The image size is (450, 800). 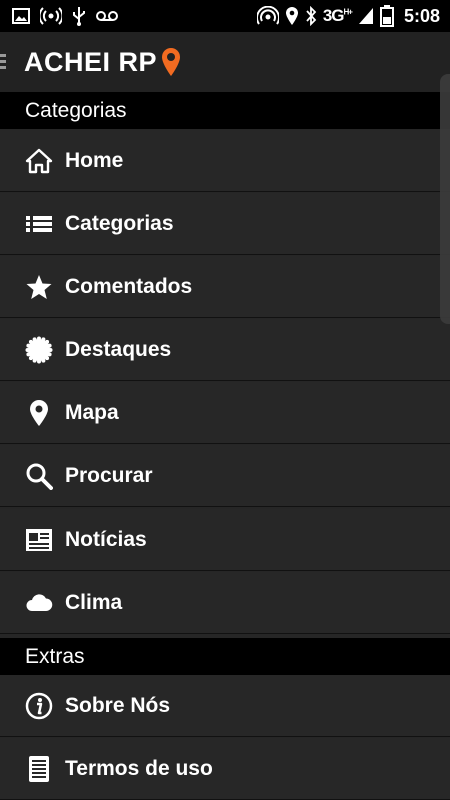 What do you see at coordinates (129, 286) in the screenshot?
I see `menu-item-label: Comentados` at bounding box center [129, 286].